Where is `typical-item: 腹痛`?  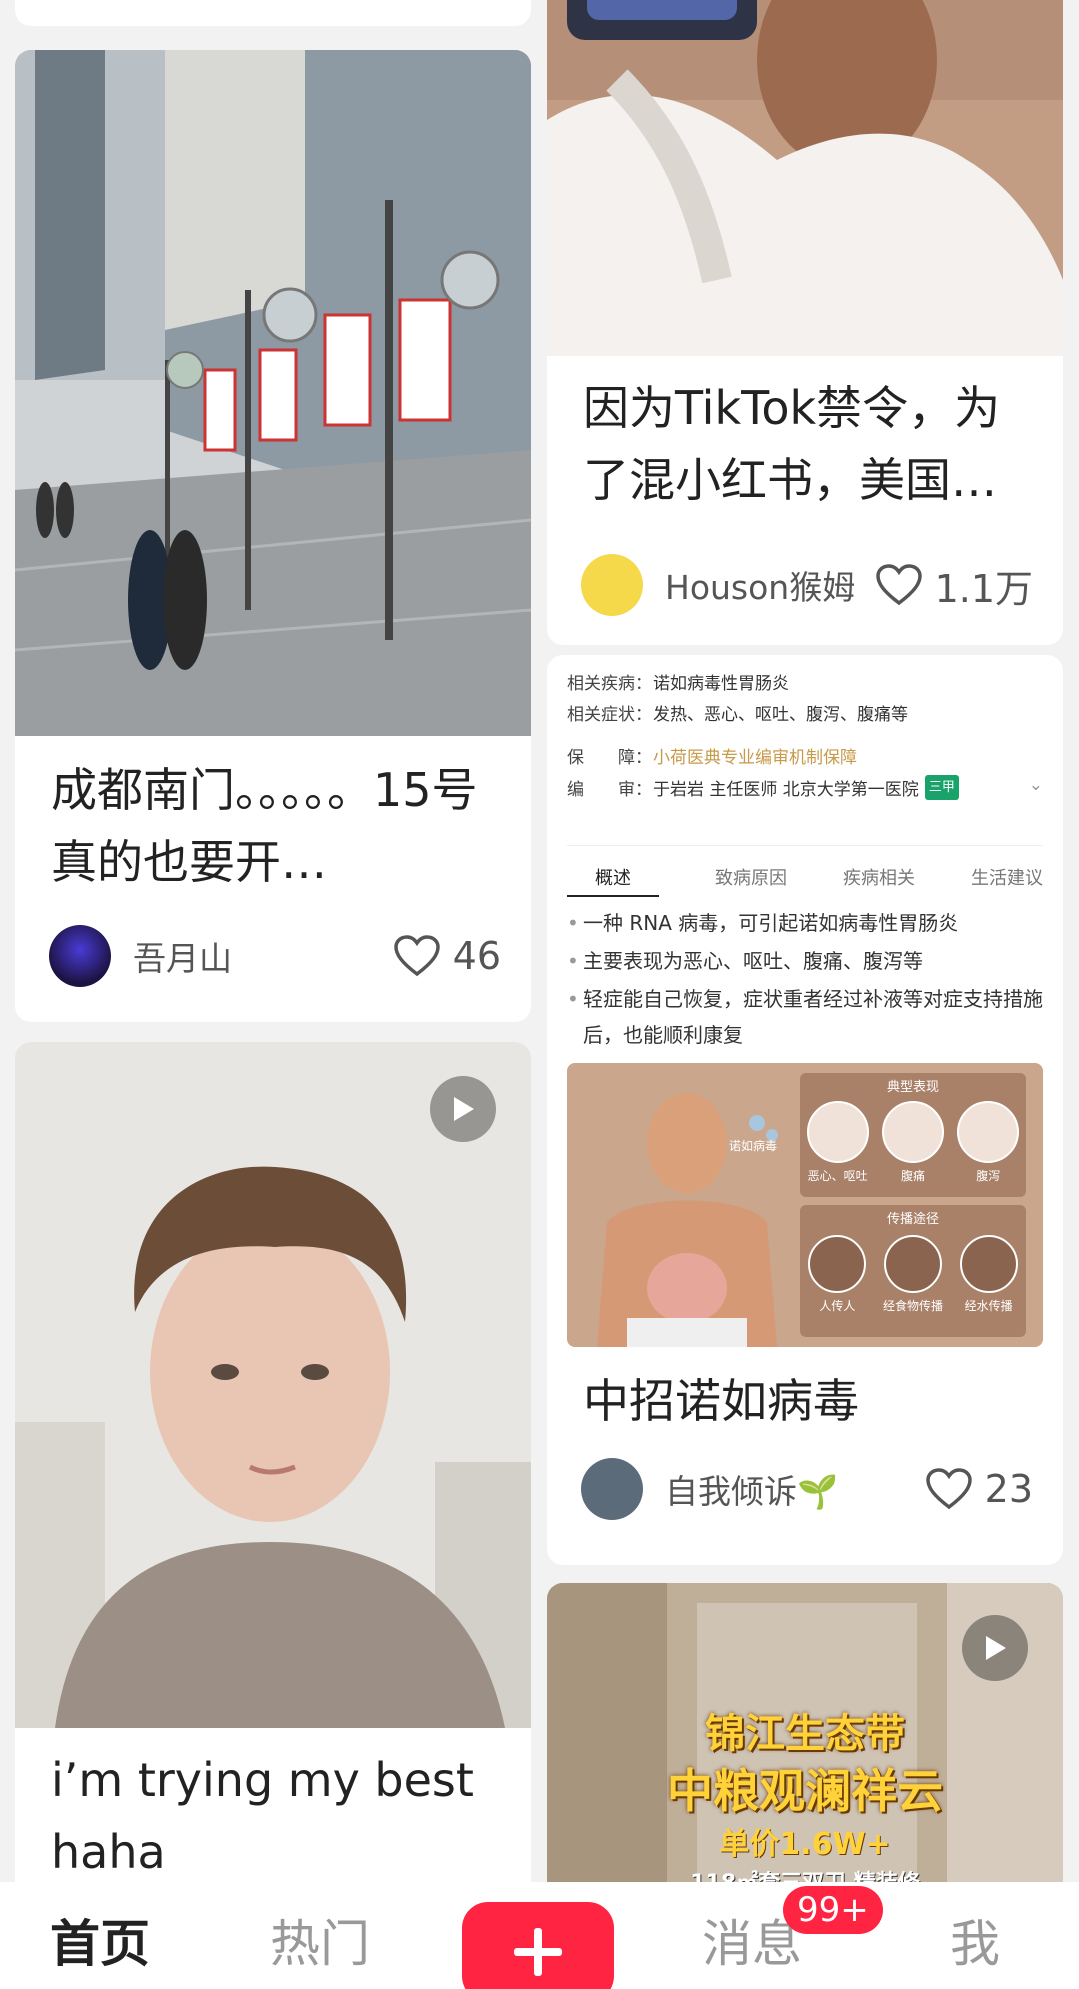 typical-item: 腹痛 is located at coordinates (912, 1142).